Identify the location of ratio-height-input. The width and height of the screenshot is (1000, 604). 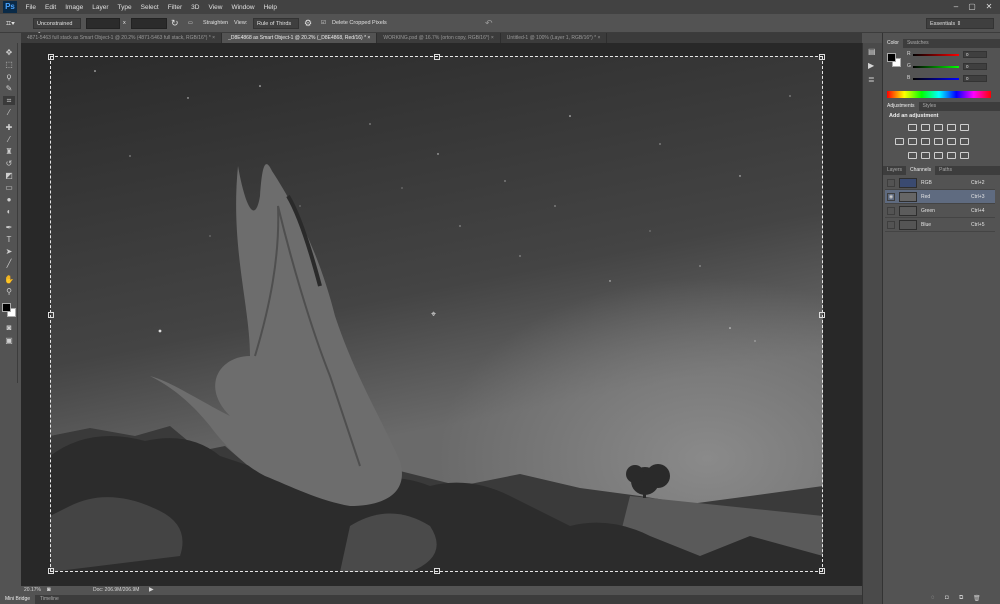
(149, 23).